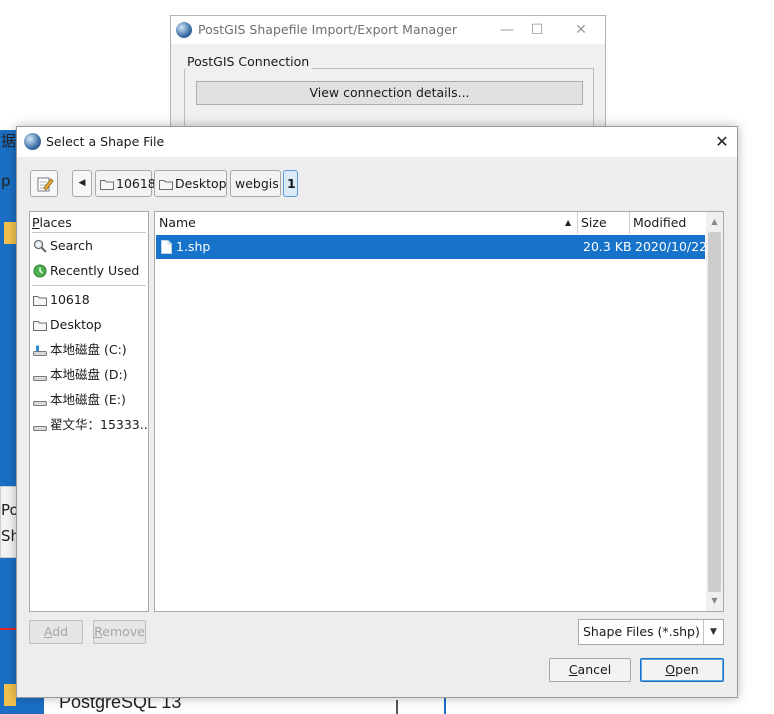 Image resolution: width=774 pixels, height=714 pixels. What do you see at coordinates (90, 350) in the screenshot?
I see `places-item-drive-c: 本地磁盘 (C:)` at bounding box center [90, 350].